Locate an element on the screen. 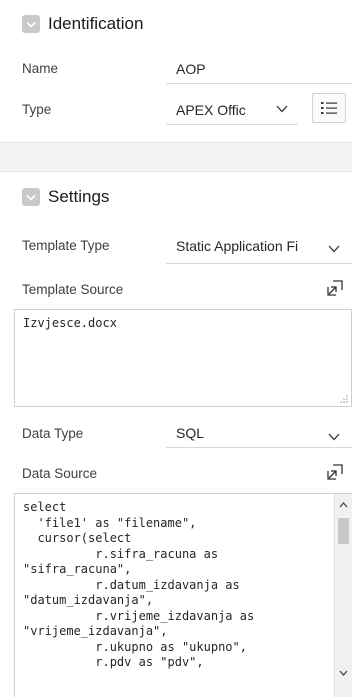 The height and width of the screenshot is (697, 352). name-label: Name is located at coordinates (40, 68).